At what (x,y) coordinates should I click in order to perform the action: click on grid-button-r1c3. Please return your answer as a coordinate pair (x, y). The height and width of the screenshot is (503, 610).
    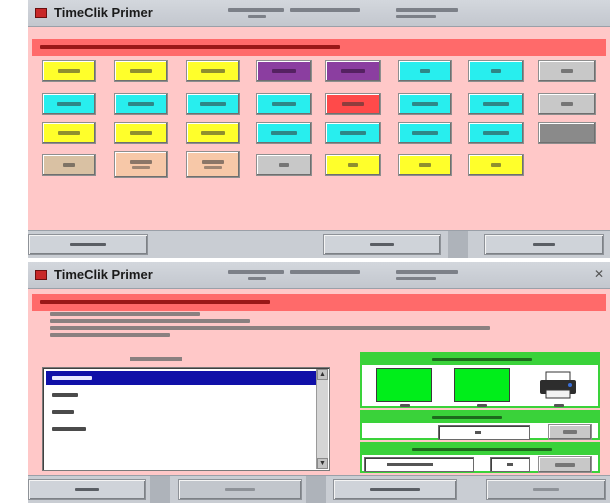
    Looking at the image, I should click on (213, 71).